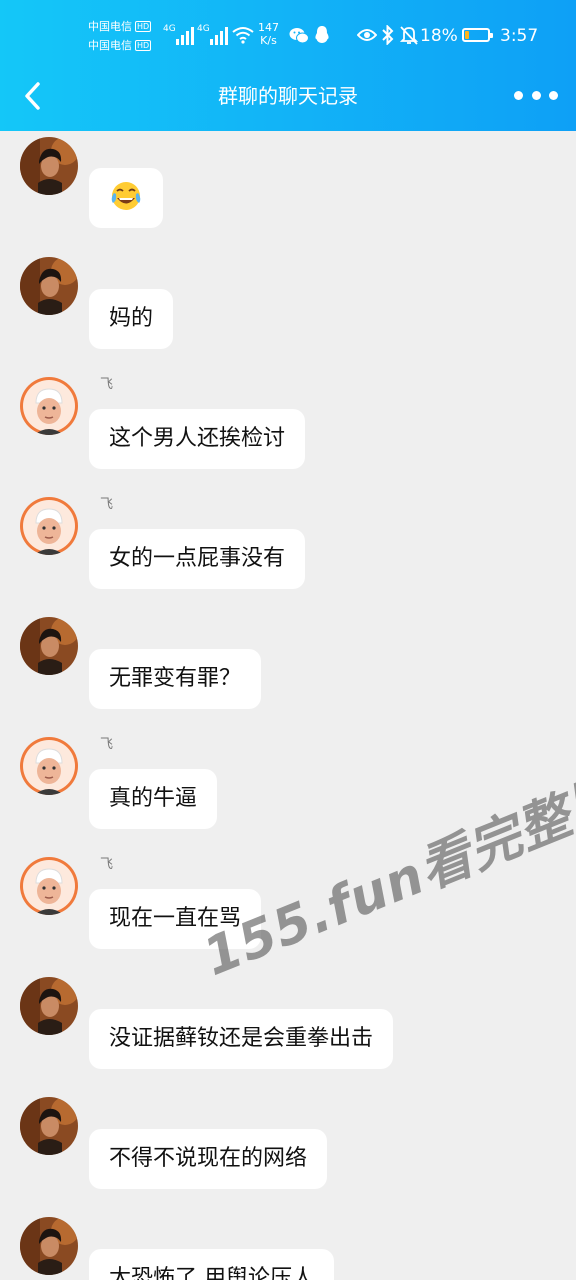 The height and width of the screenshot is (1280, 576). I want to click on eye-icon, so click(367, 35).